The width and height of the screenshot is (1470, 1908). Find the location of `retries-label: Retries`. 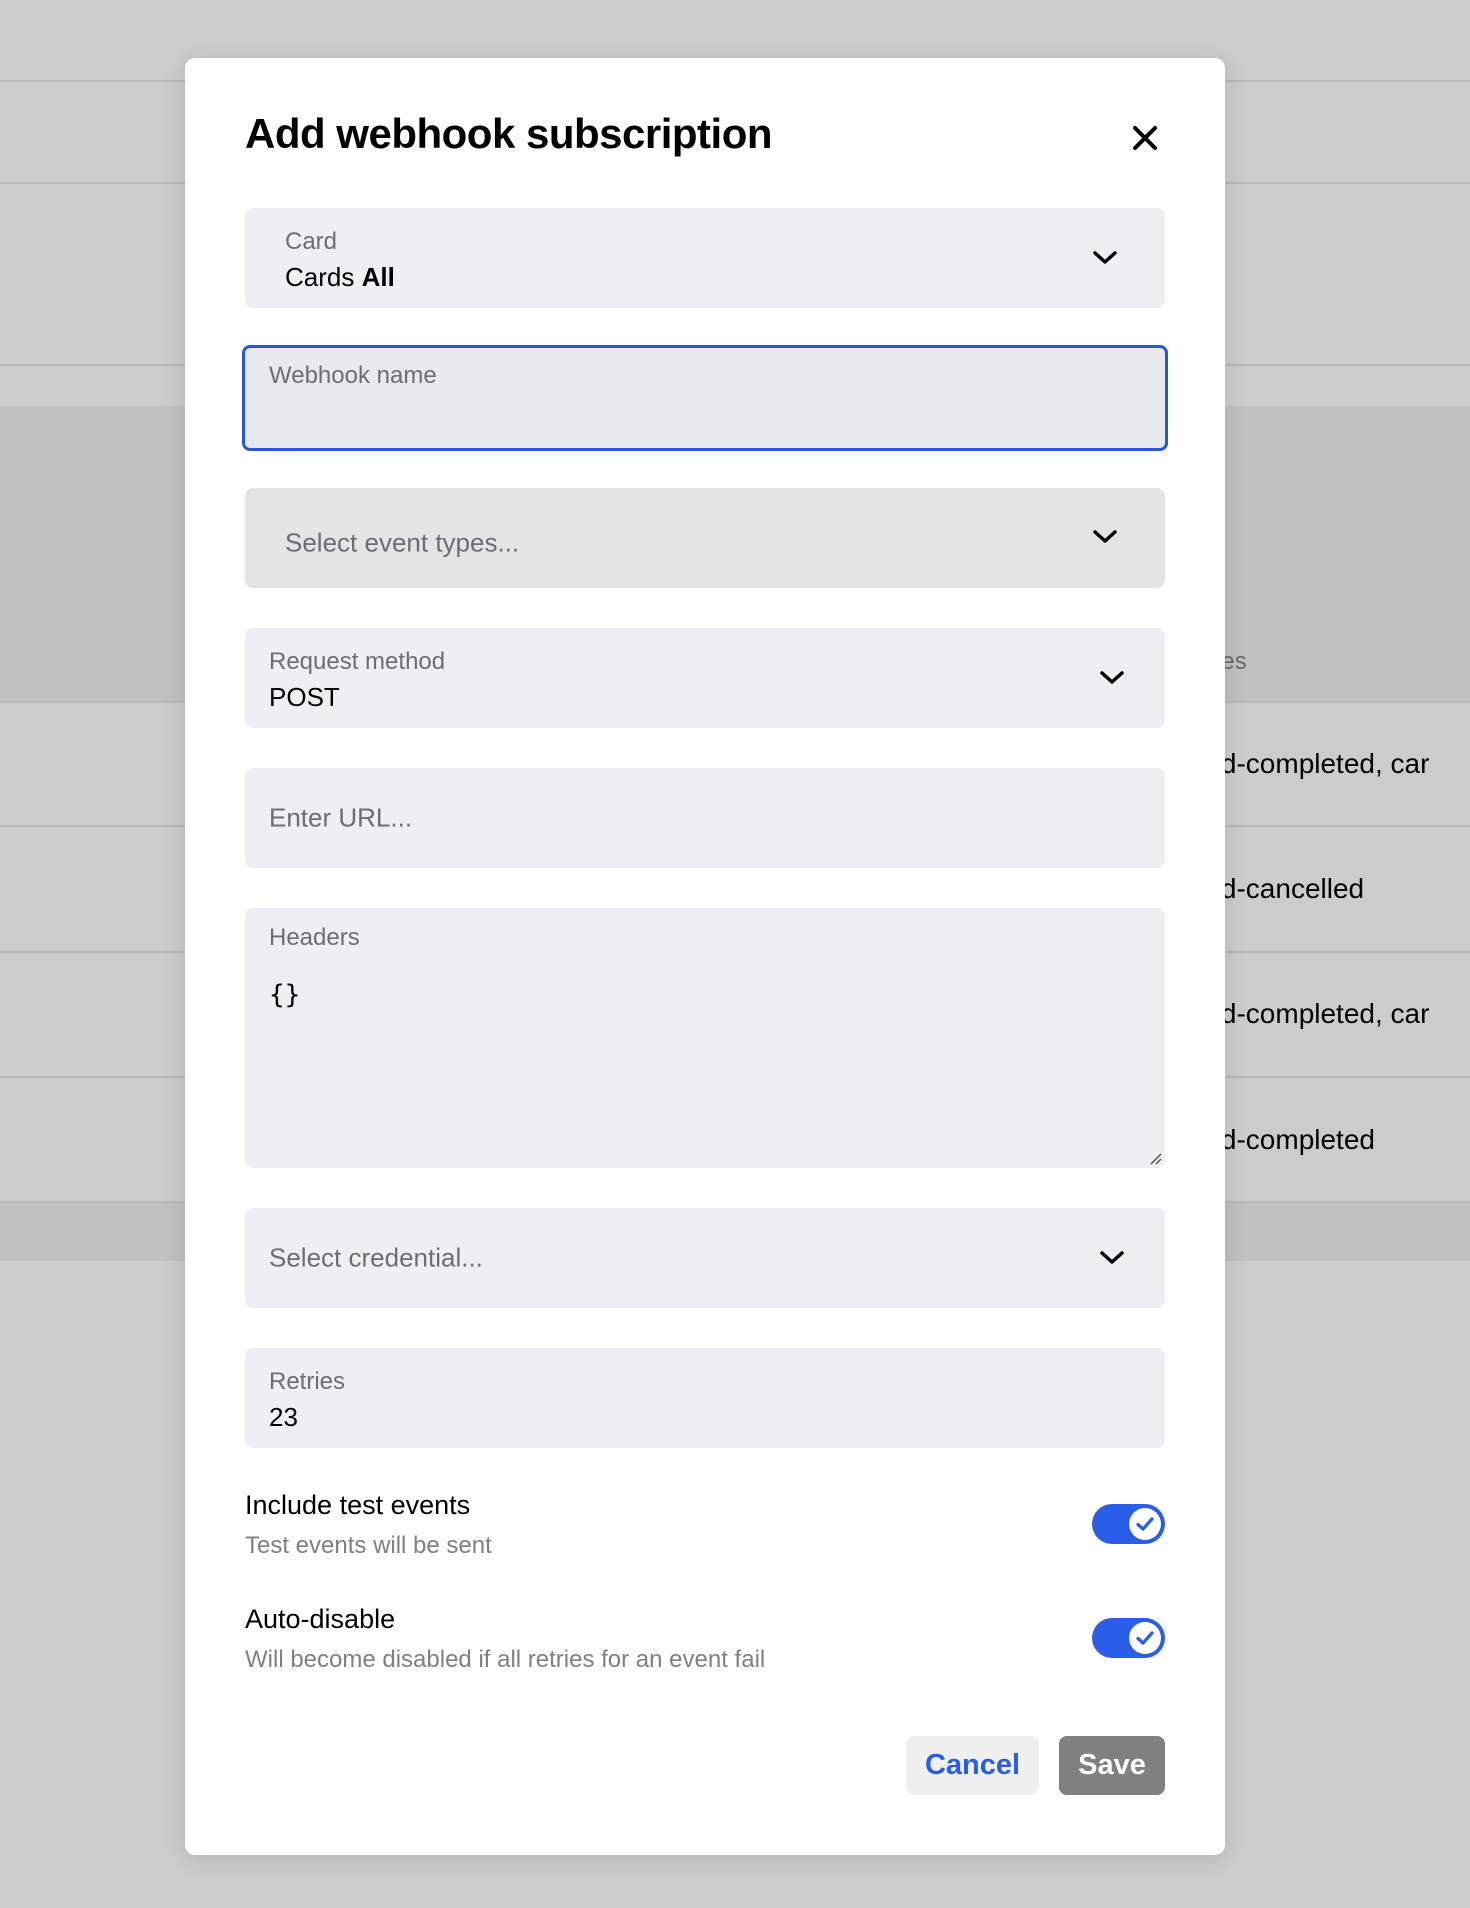

retries-label: Retries is located at coordinates (307, 1381).